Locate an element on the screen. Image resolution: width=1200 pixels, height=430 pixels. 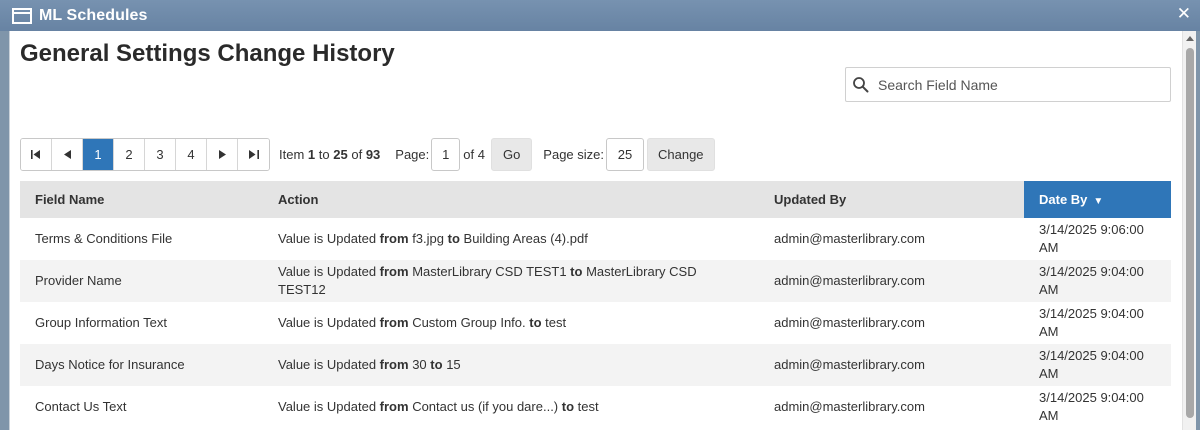
search-box is located at coordinates (1008, 84).